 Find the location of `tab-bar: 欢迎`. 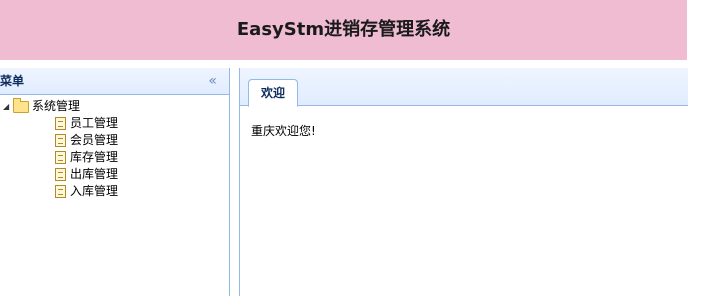

tab-bar: 欢迎 is located at coordinates (464, 87).